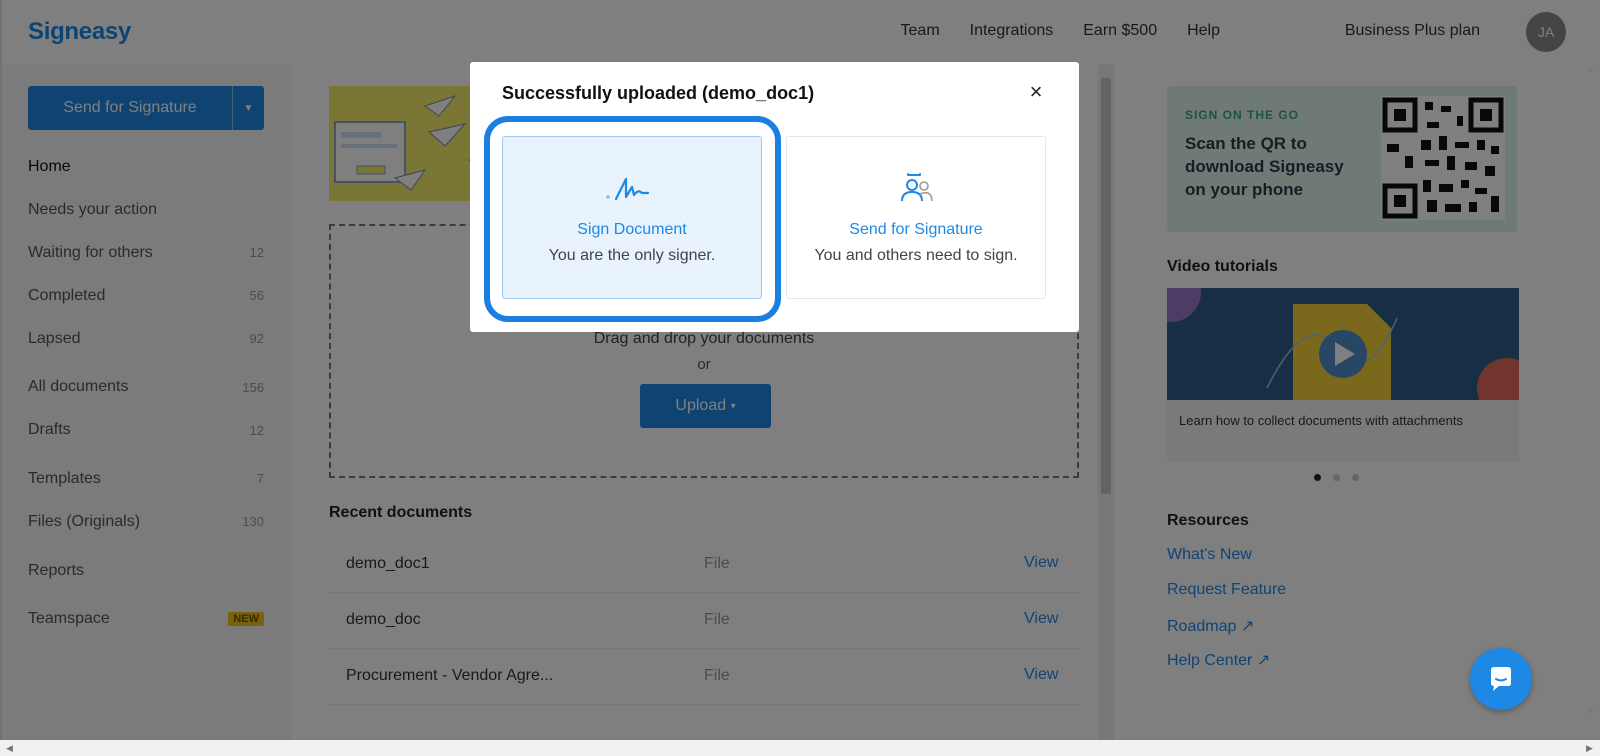 The height and width of the screenshot is (756, 1600). I want to click on sign-document-subtitle: You are the only signer., so click(632, 255).